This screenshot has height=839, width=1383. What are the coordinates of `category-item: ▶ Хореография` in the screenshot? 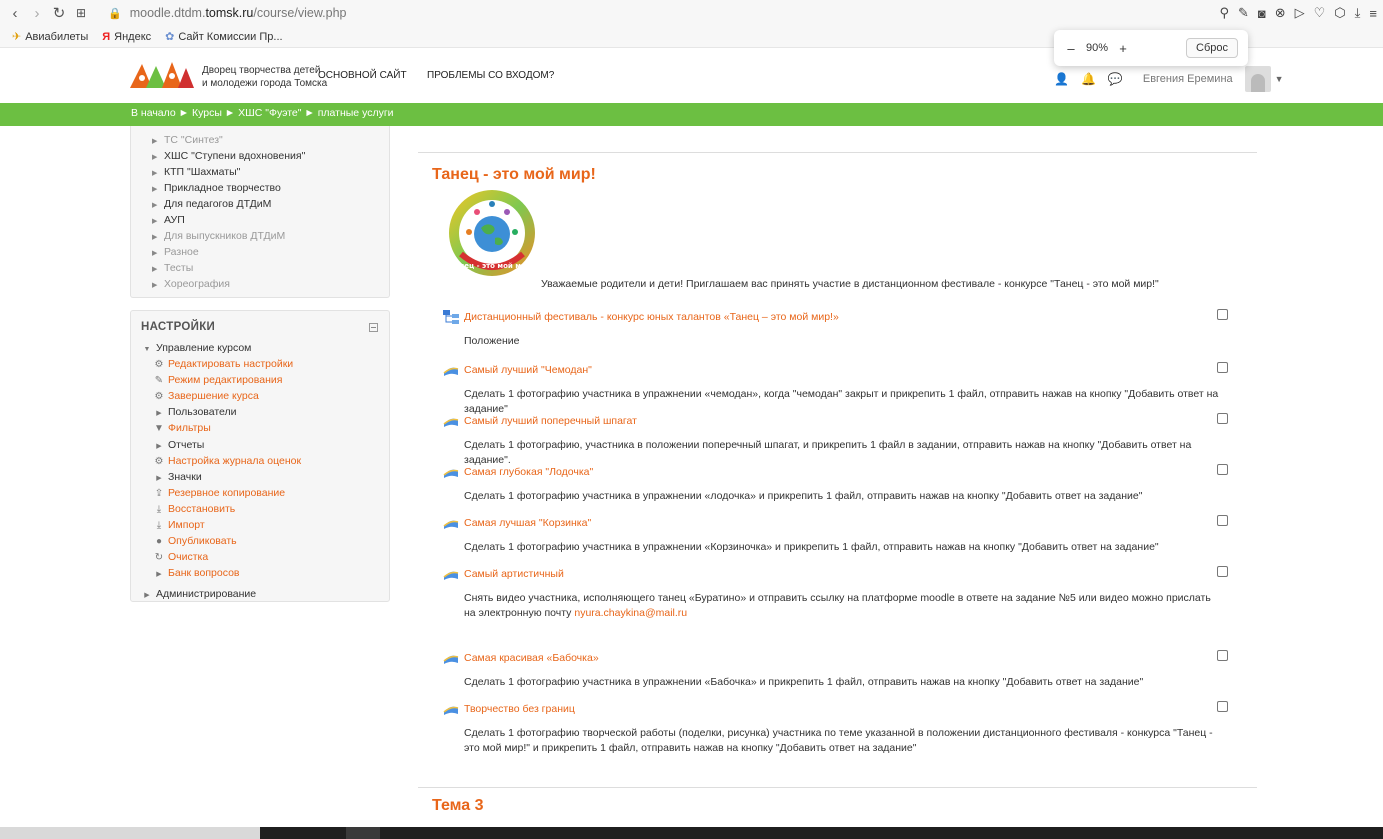 It's located at (270, 284).